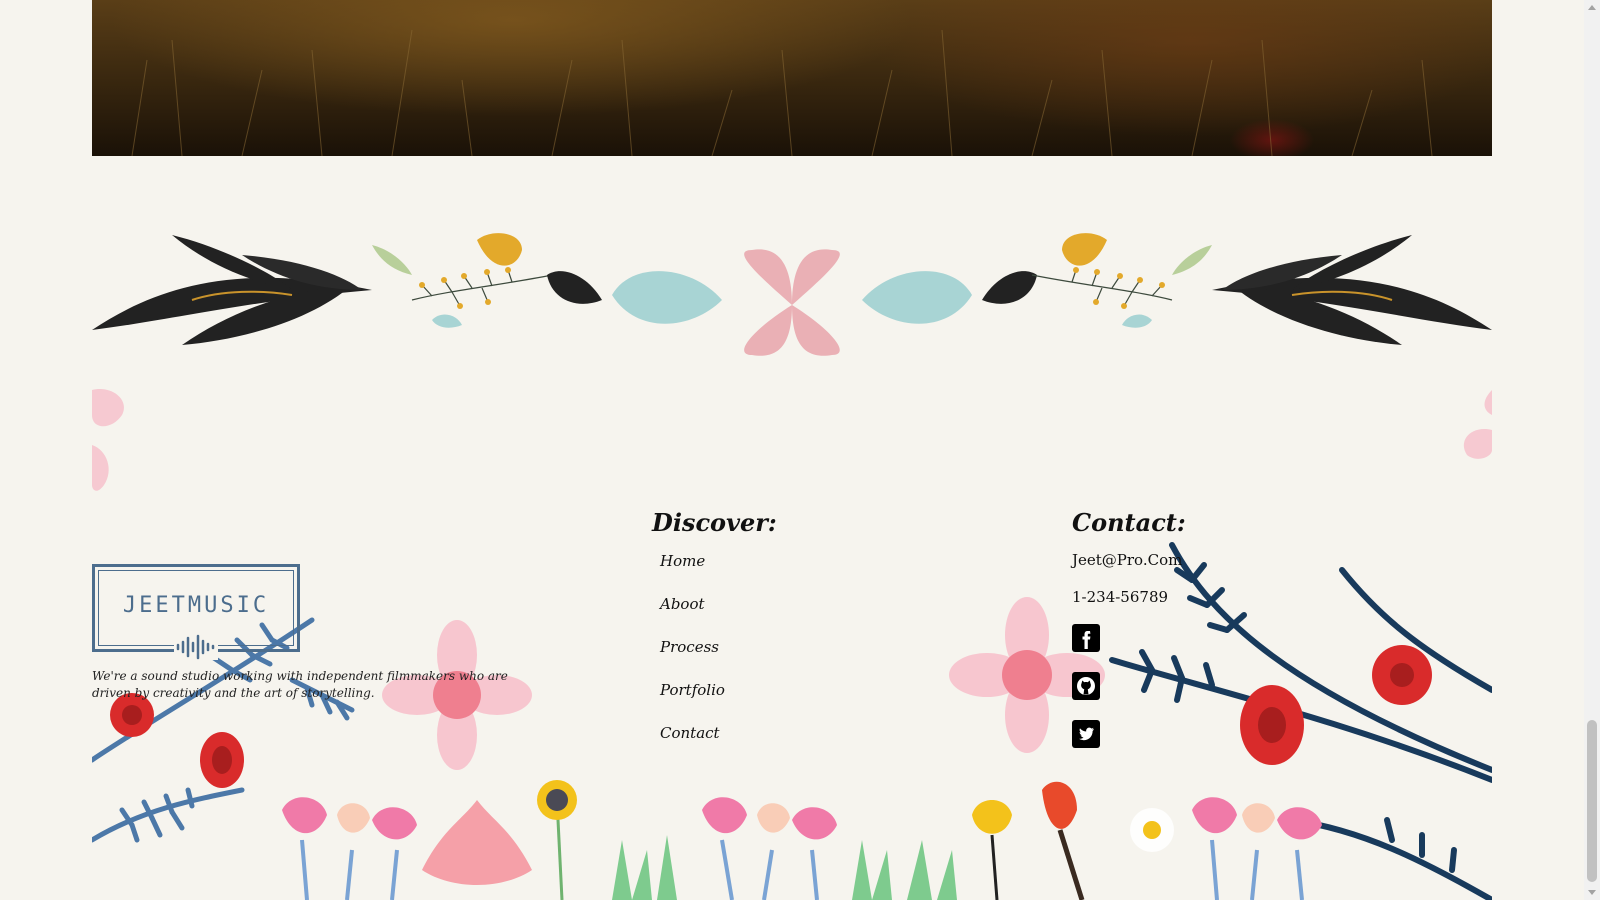 This screenshot has height=900, width=1600. I want to click on logo-text: JEETMUSIC, so click(196, 605).